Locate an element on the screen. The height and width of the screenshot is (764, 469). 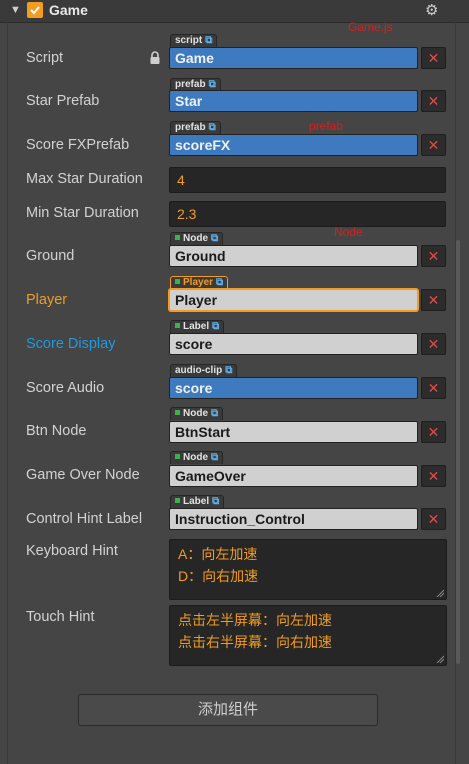
component-title: Game is located at coordinates (68, 10).